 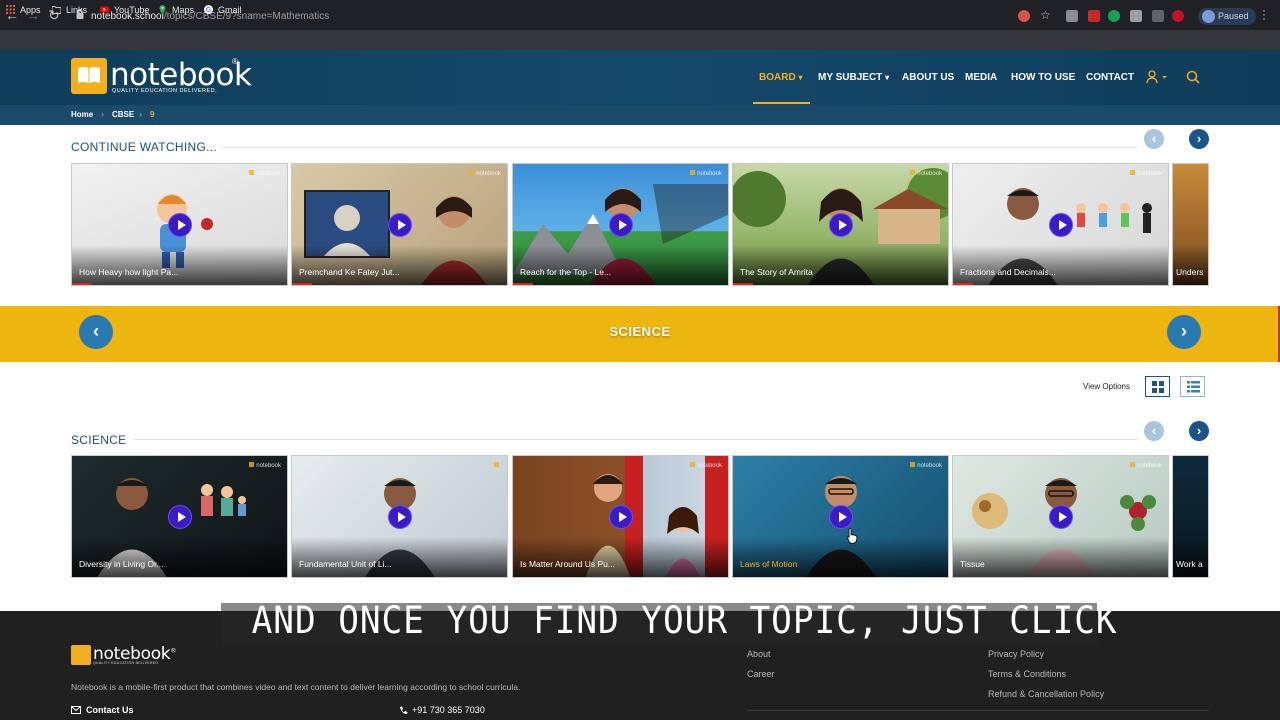 I want to click on maps-pin-icon, so click(x=162, y=9).